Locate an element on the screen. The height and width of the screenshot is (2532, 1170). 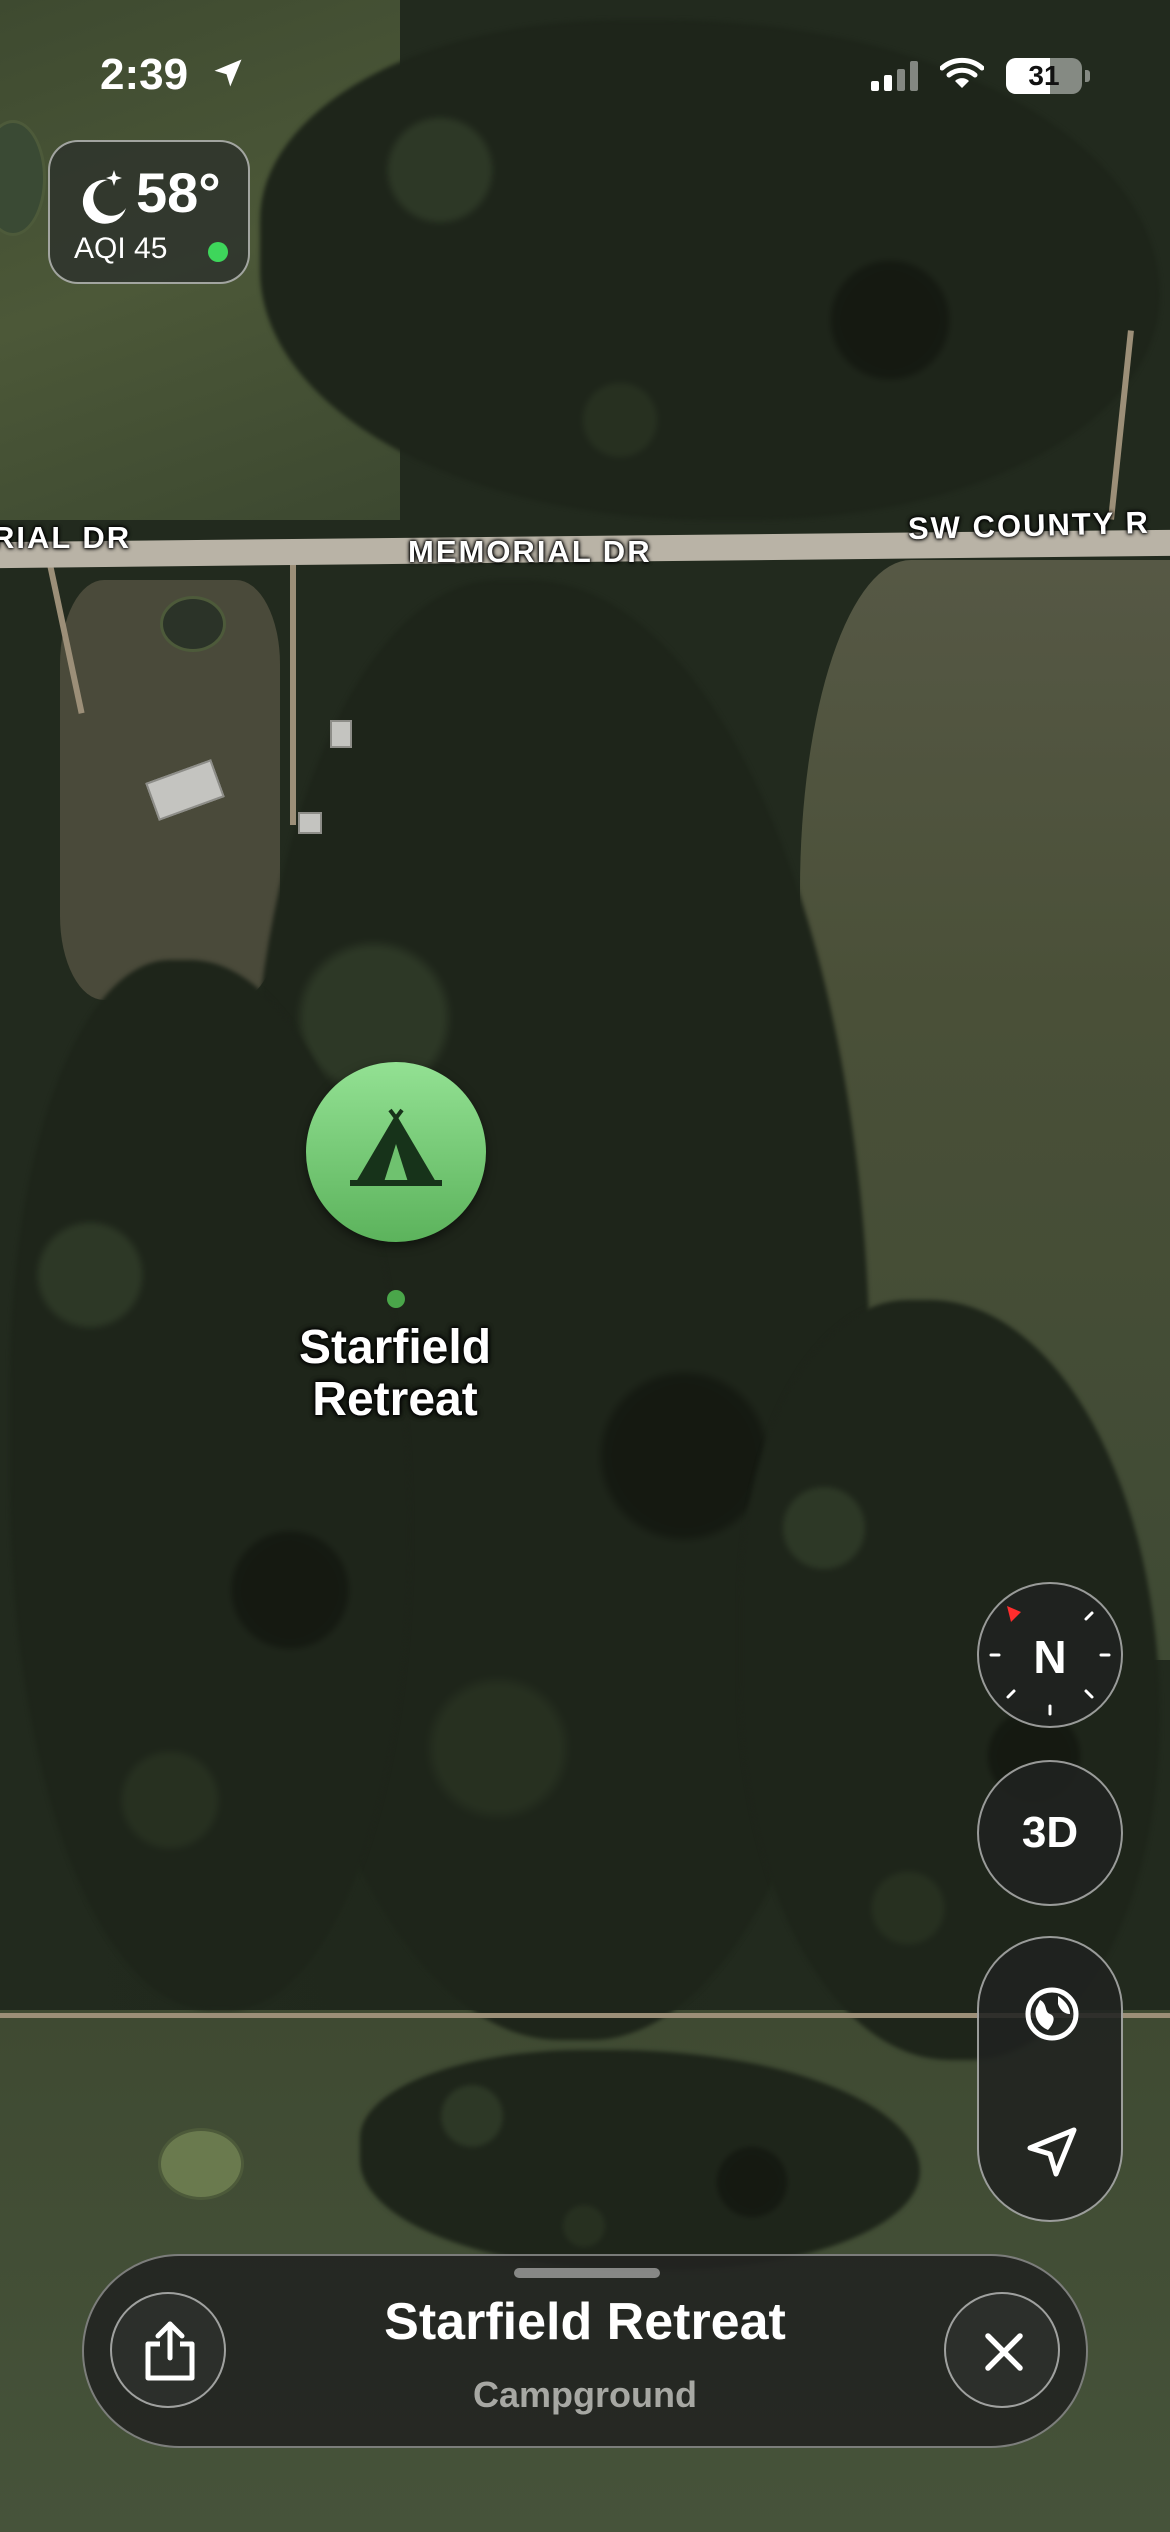
dirt-track is located at coordinates (293, 690).